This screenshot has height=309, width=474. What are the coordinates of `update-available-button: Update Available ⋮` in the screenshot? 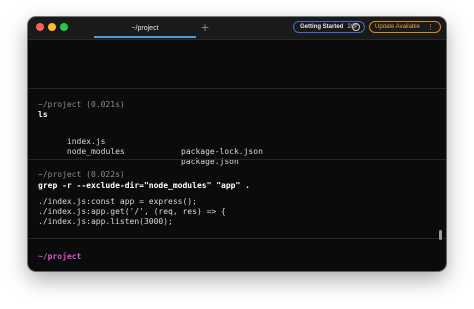 It's located at (405, 27).